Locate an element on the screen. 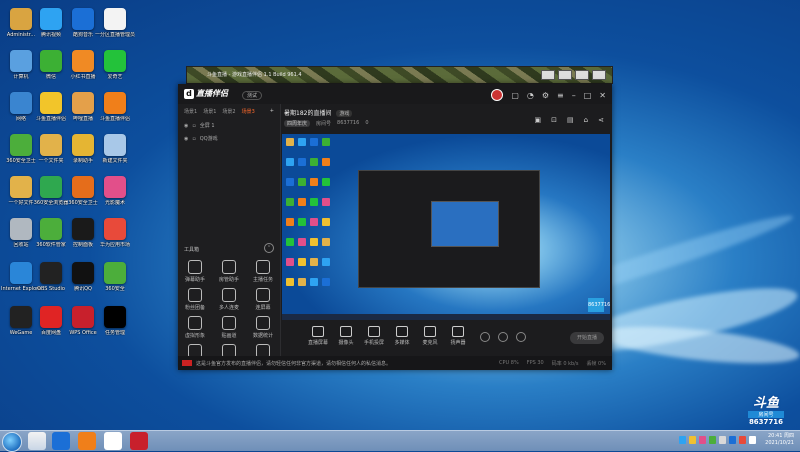 This screenshot has height=452, width=800. kugou-taskbar-icon is located at coordinates (61, 441).